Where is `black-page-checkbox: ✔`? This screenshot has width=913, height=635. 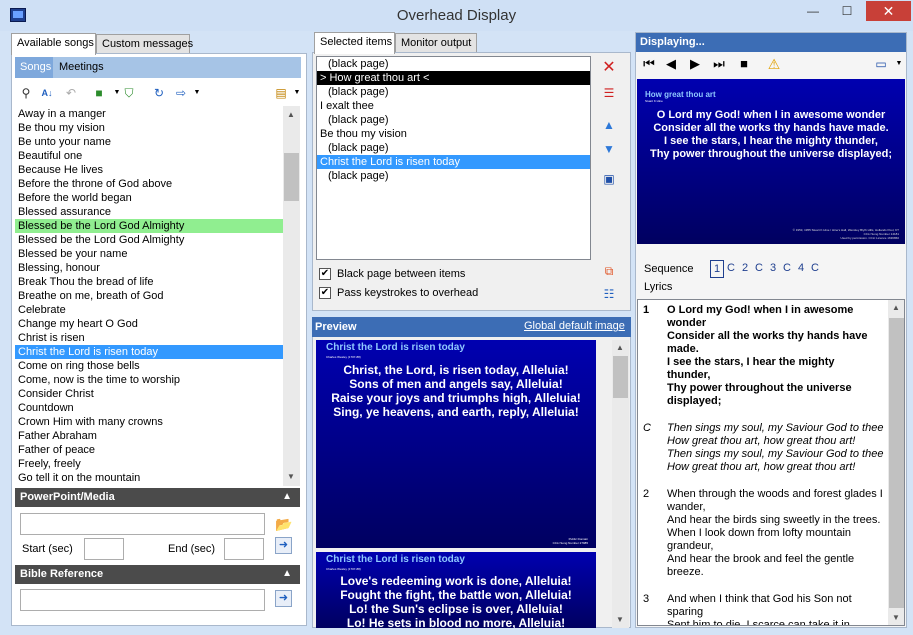 black-page-checkbox: ✔ is located at coordinates (325, 274).